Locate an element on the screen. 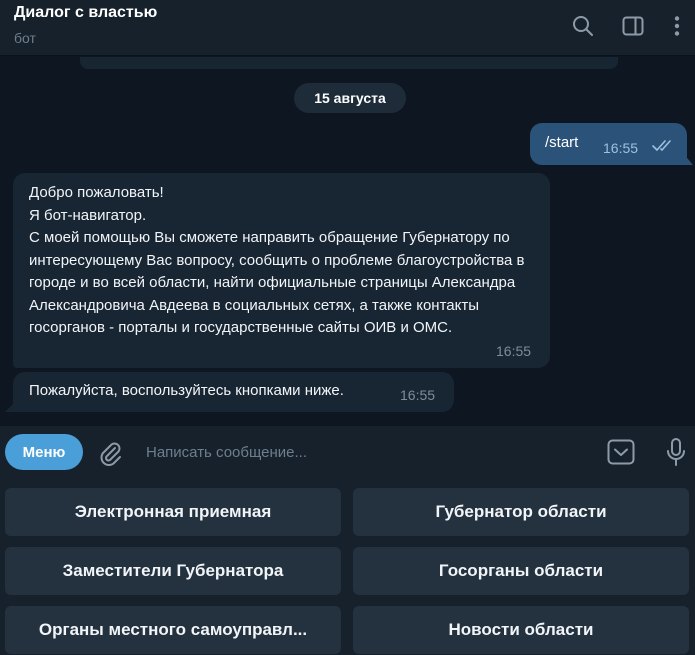 This screenshot has width=695, height=655. previous-message-bubble is located at coordinates (349, 63).